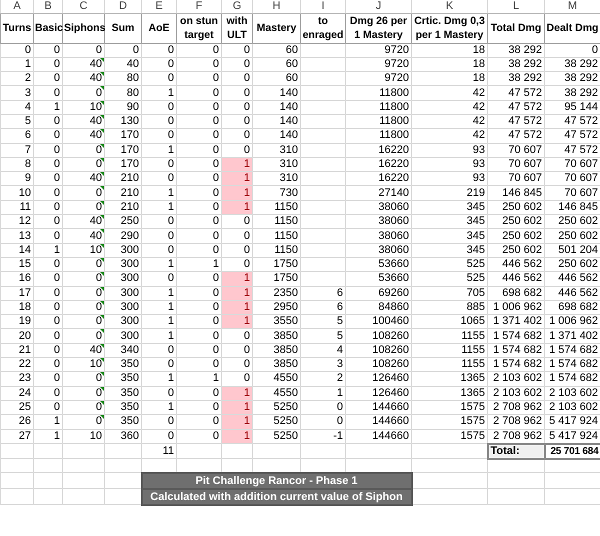  I want to click on table-cell: 11, so click(17, 207).